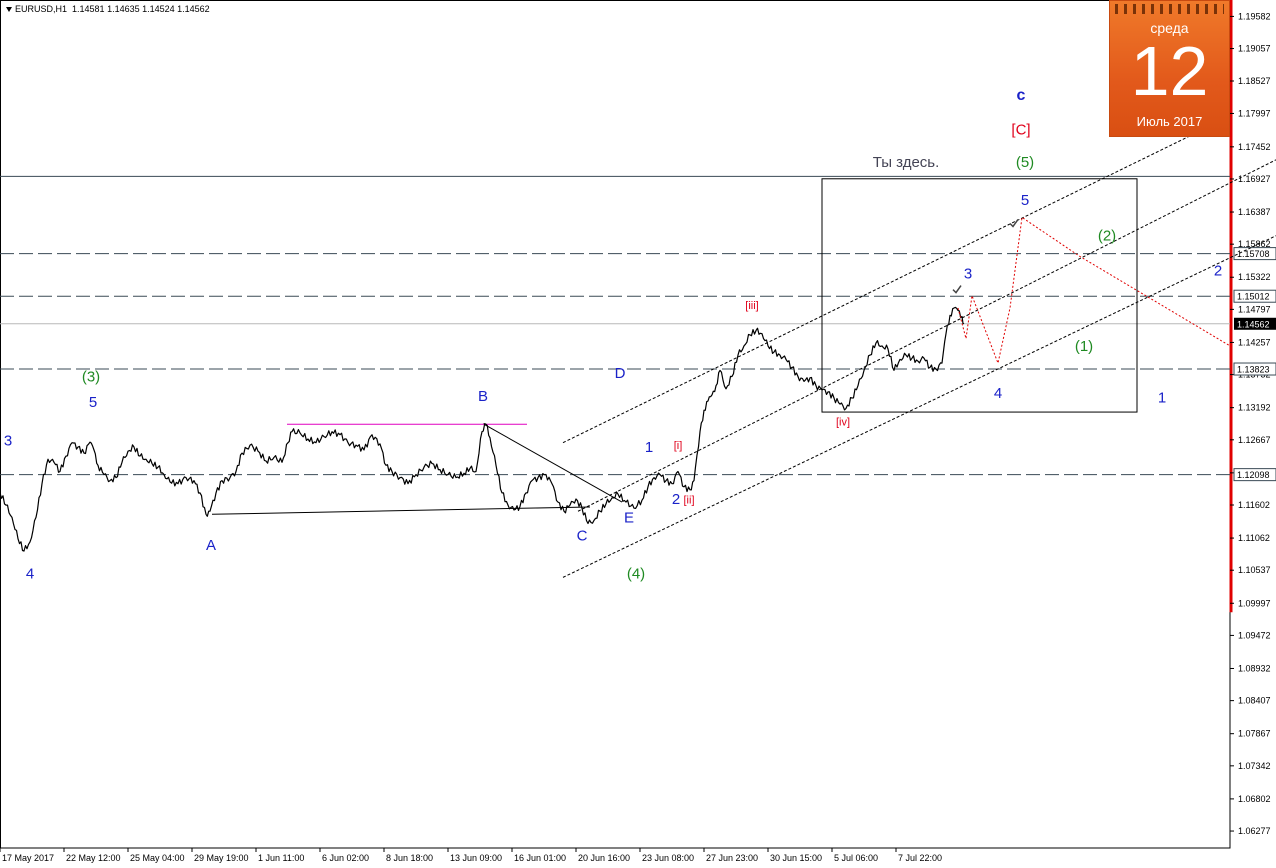 The height and width of the screenshot is (868, 1276). What do you see at coordinates (1254, 309) in the screenshot?
I see `y-tick-label: 1.14797` at bounding box center [1254, 309].